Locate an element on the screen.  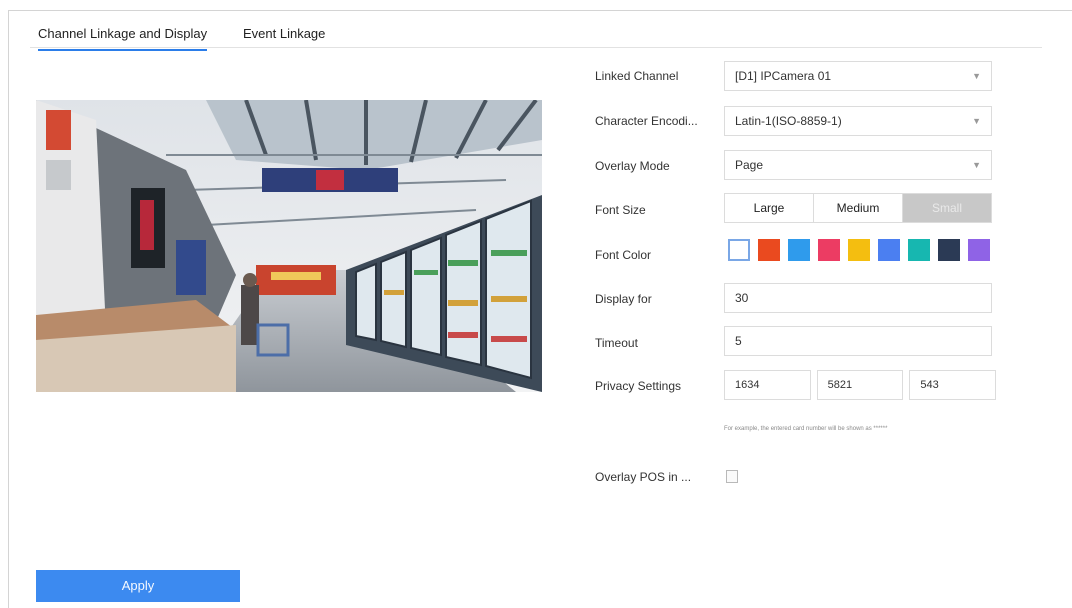
timeout-label: Timeout is located at coordinates (616, 343).